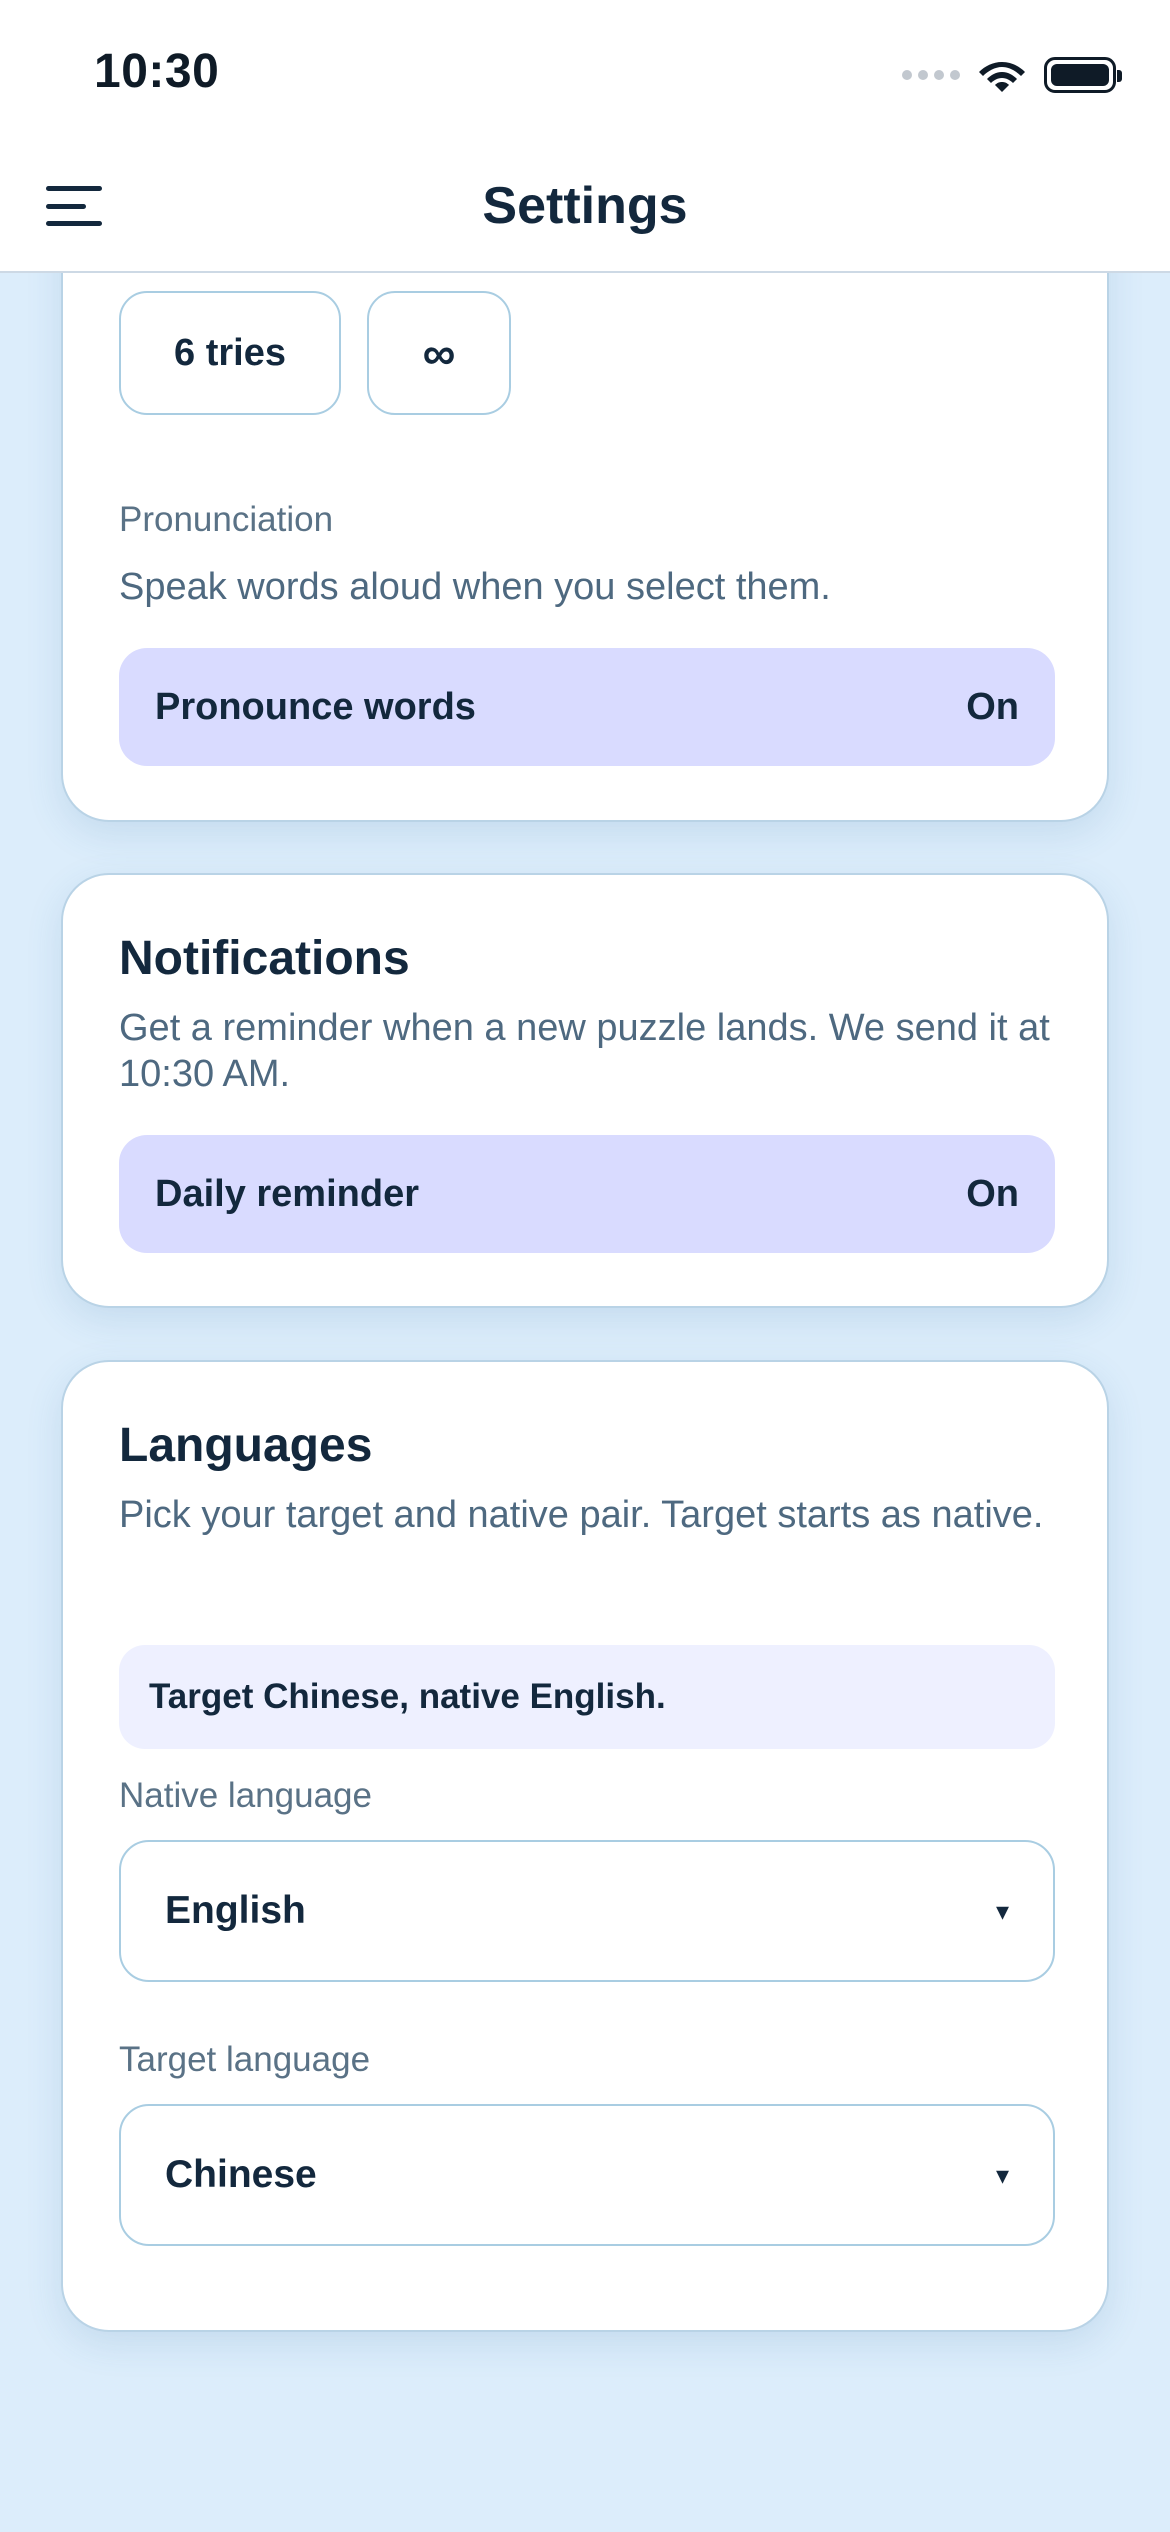 This screenshot has height=2532, width=1170. I want to click on status-icons, so click(1012, 75).